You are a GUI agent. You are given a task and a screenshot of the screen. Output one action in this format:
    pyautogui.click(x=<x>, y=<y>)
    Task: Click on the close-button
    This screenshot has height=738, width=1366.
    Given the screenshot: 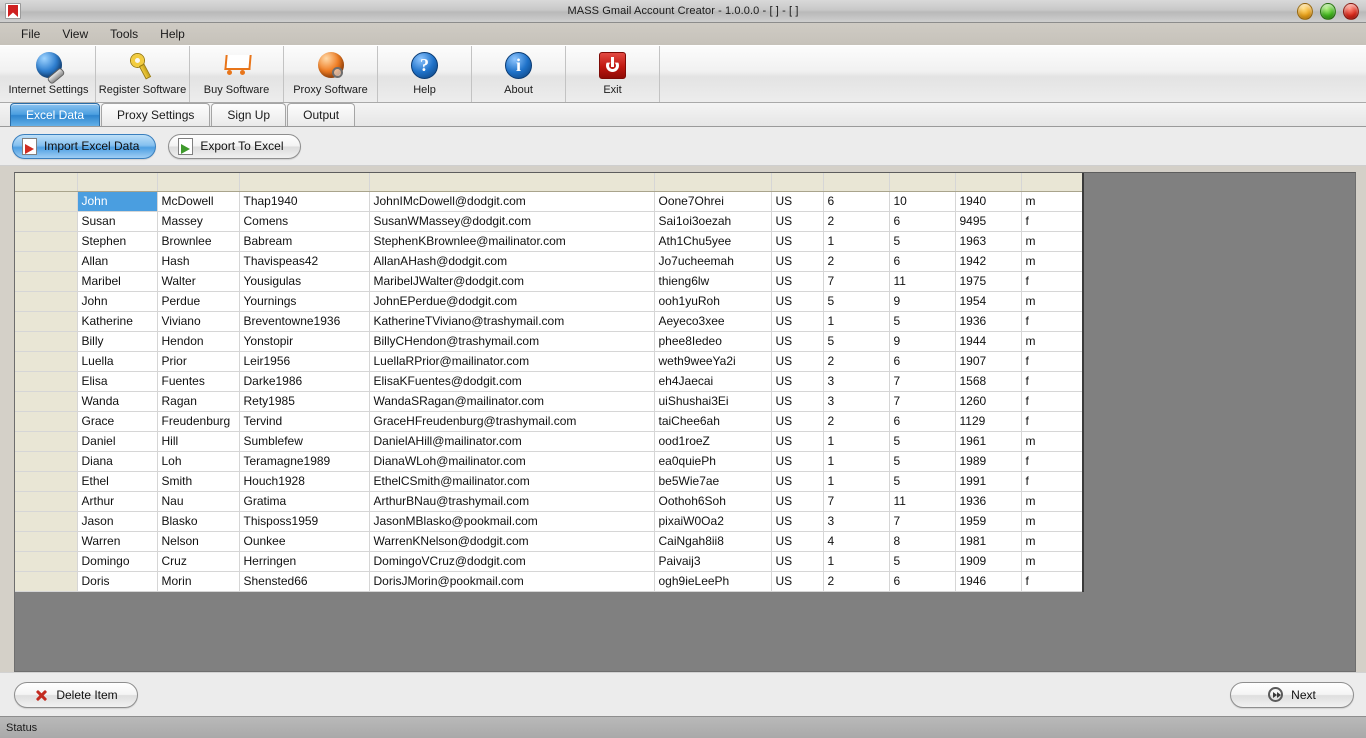 What is the action you would take?
    pyautogui.click(x=1351, y=11)
    